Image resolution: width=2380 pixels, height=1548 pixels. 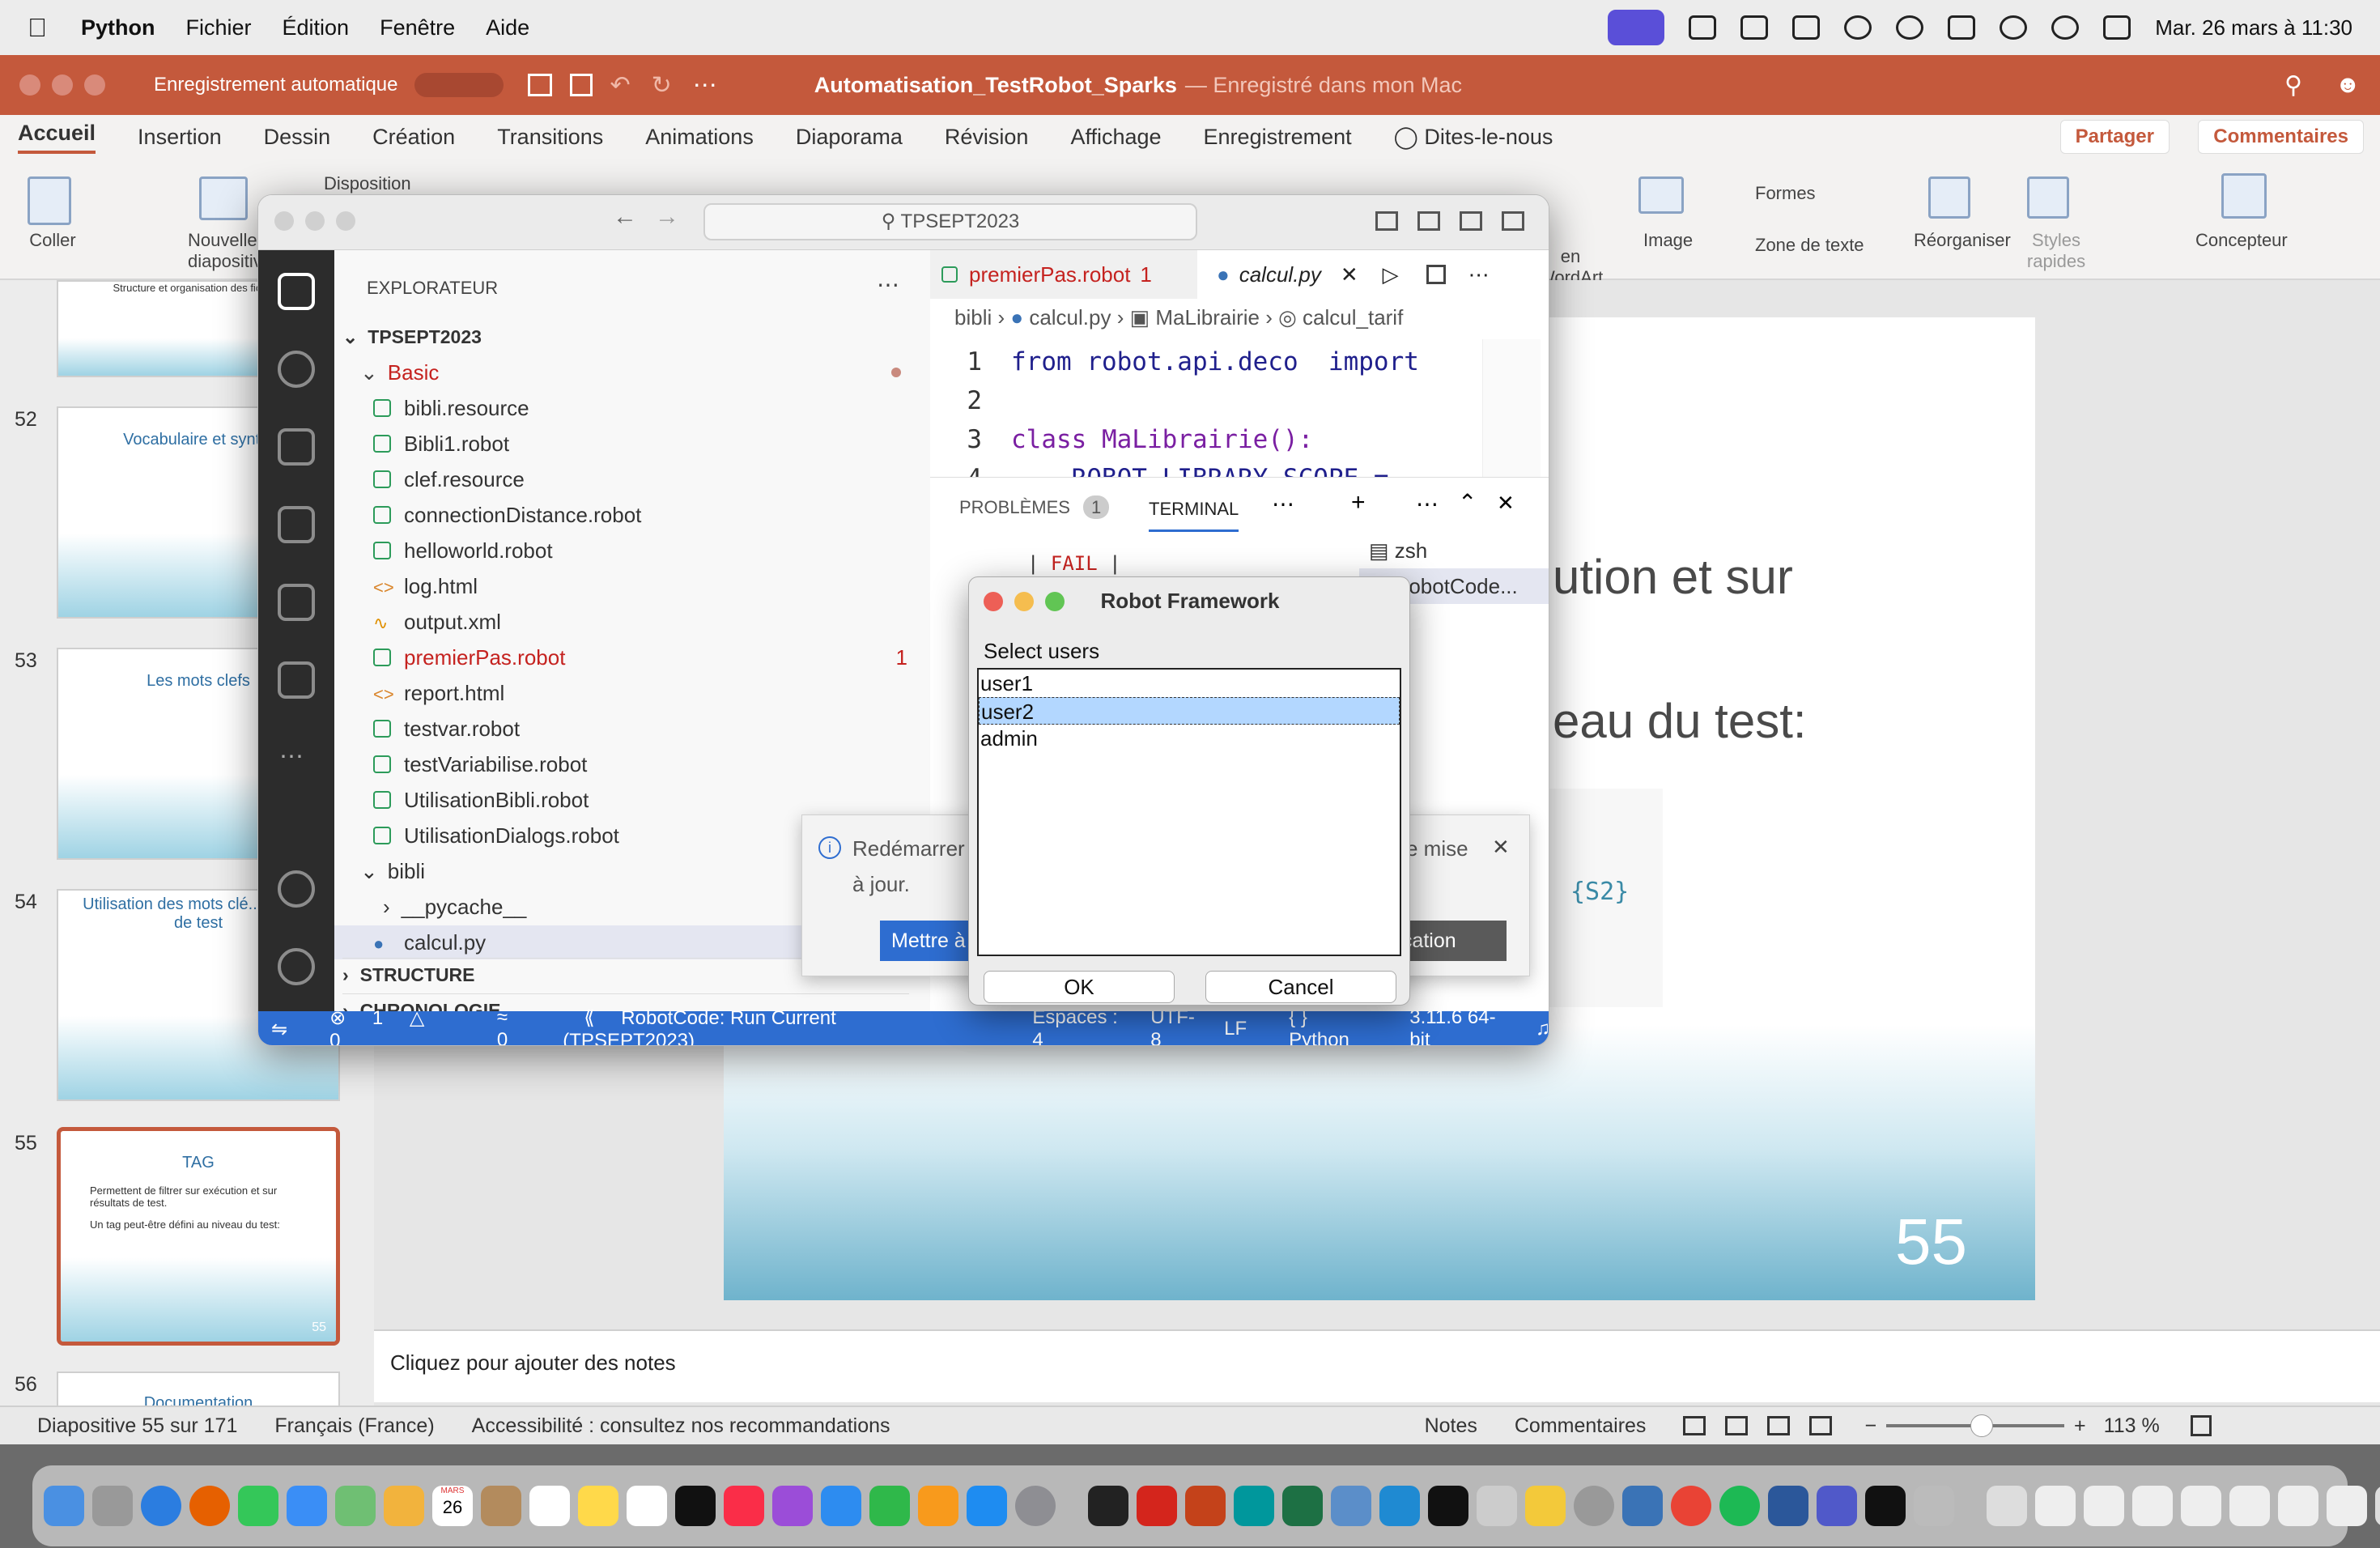 What do you see at coordinates (94, 85) in the screenshot?
I see `zoom-window-button` at bounding box center [94, 85].